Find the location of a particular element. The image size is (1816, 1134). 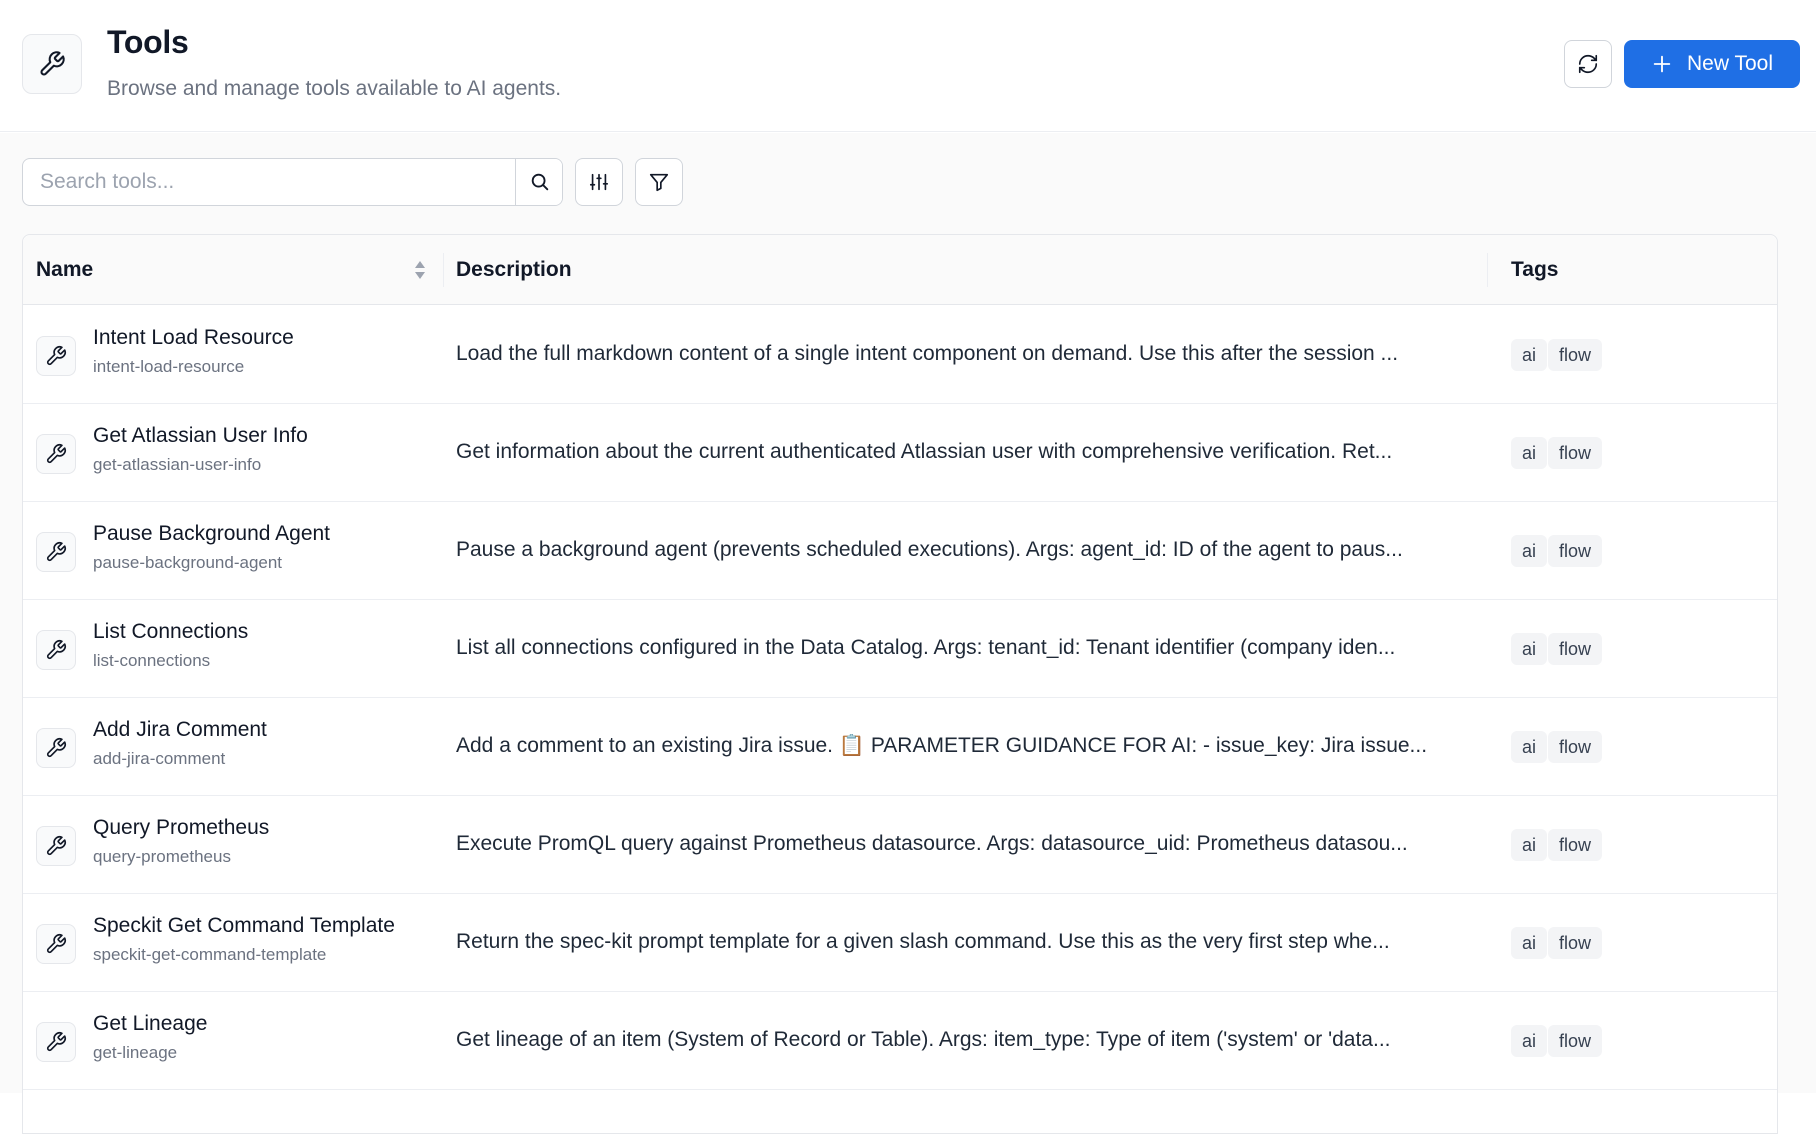

column-settings-button is located at coordinates (599, 182).